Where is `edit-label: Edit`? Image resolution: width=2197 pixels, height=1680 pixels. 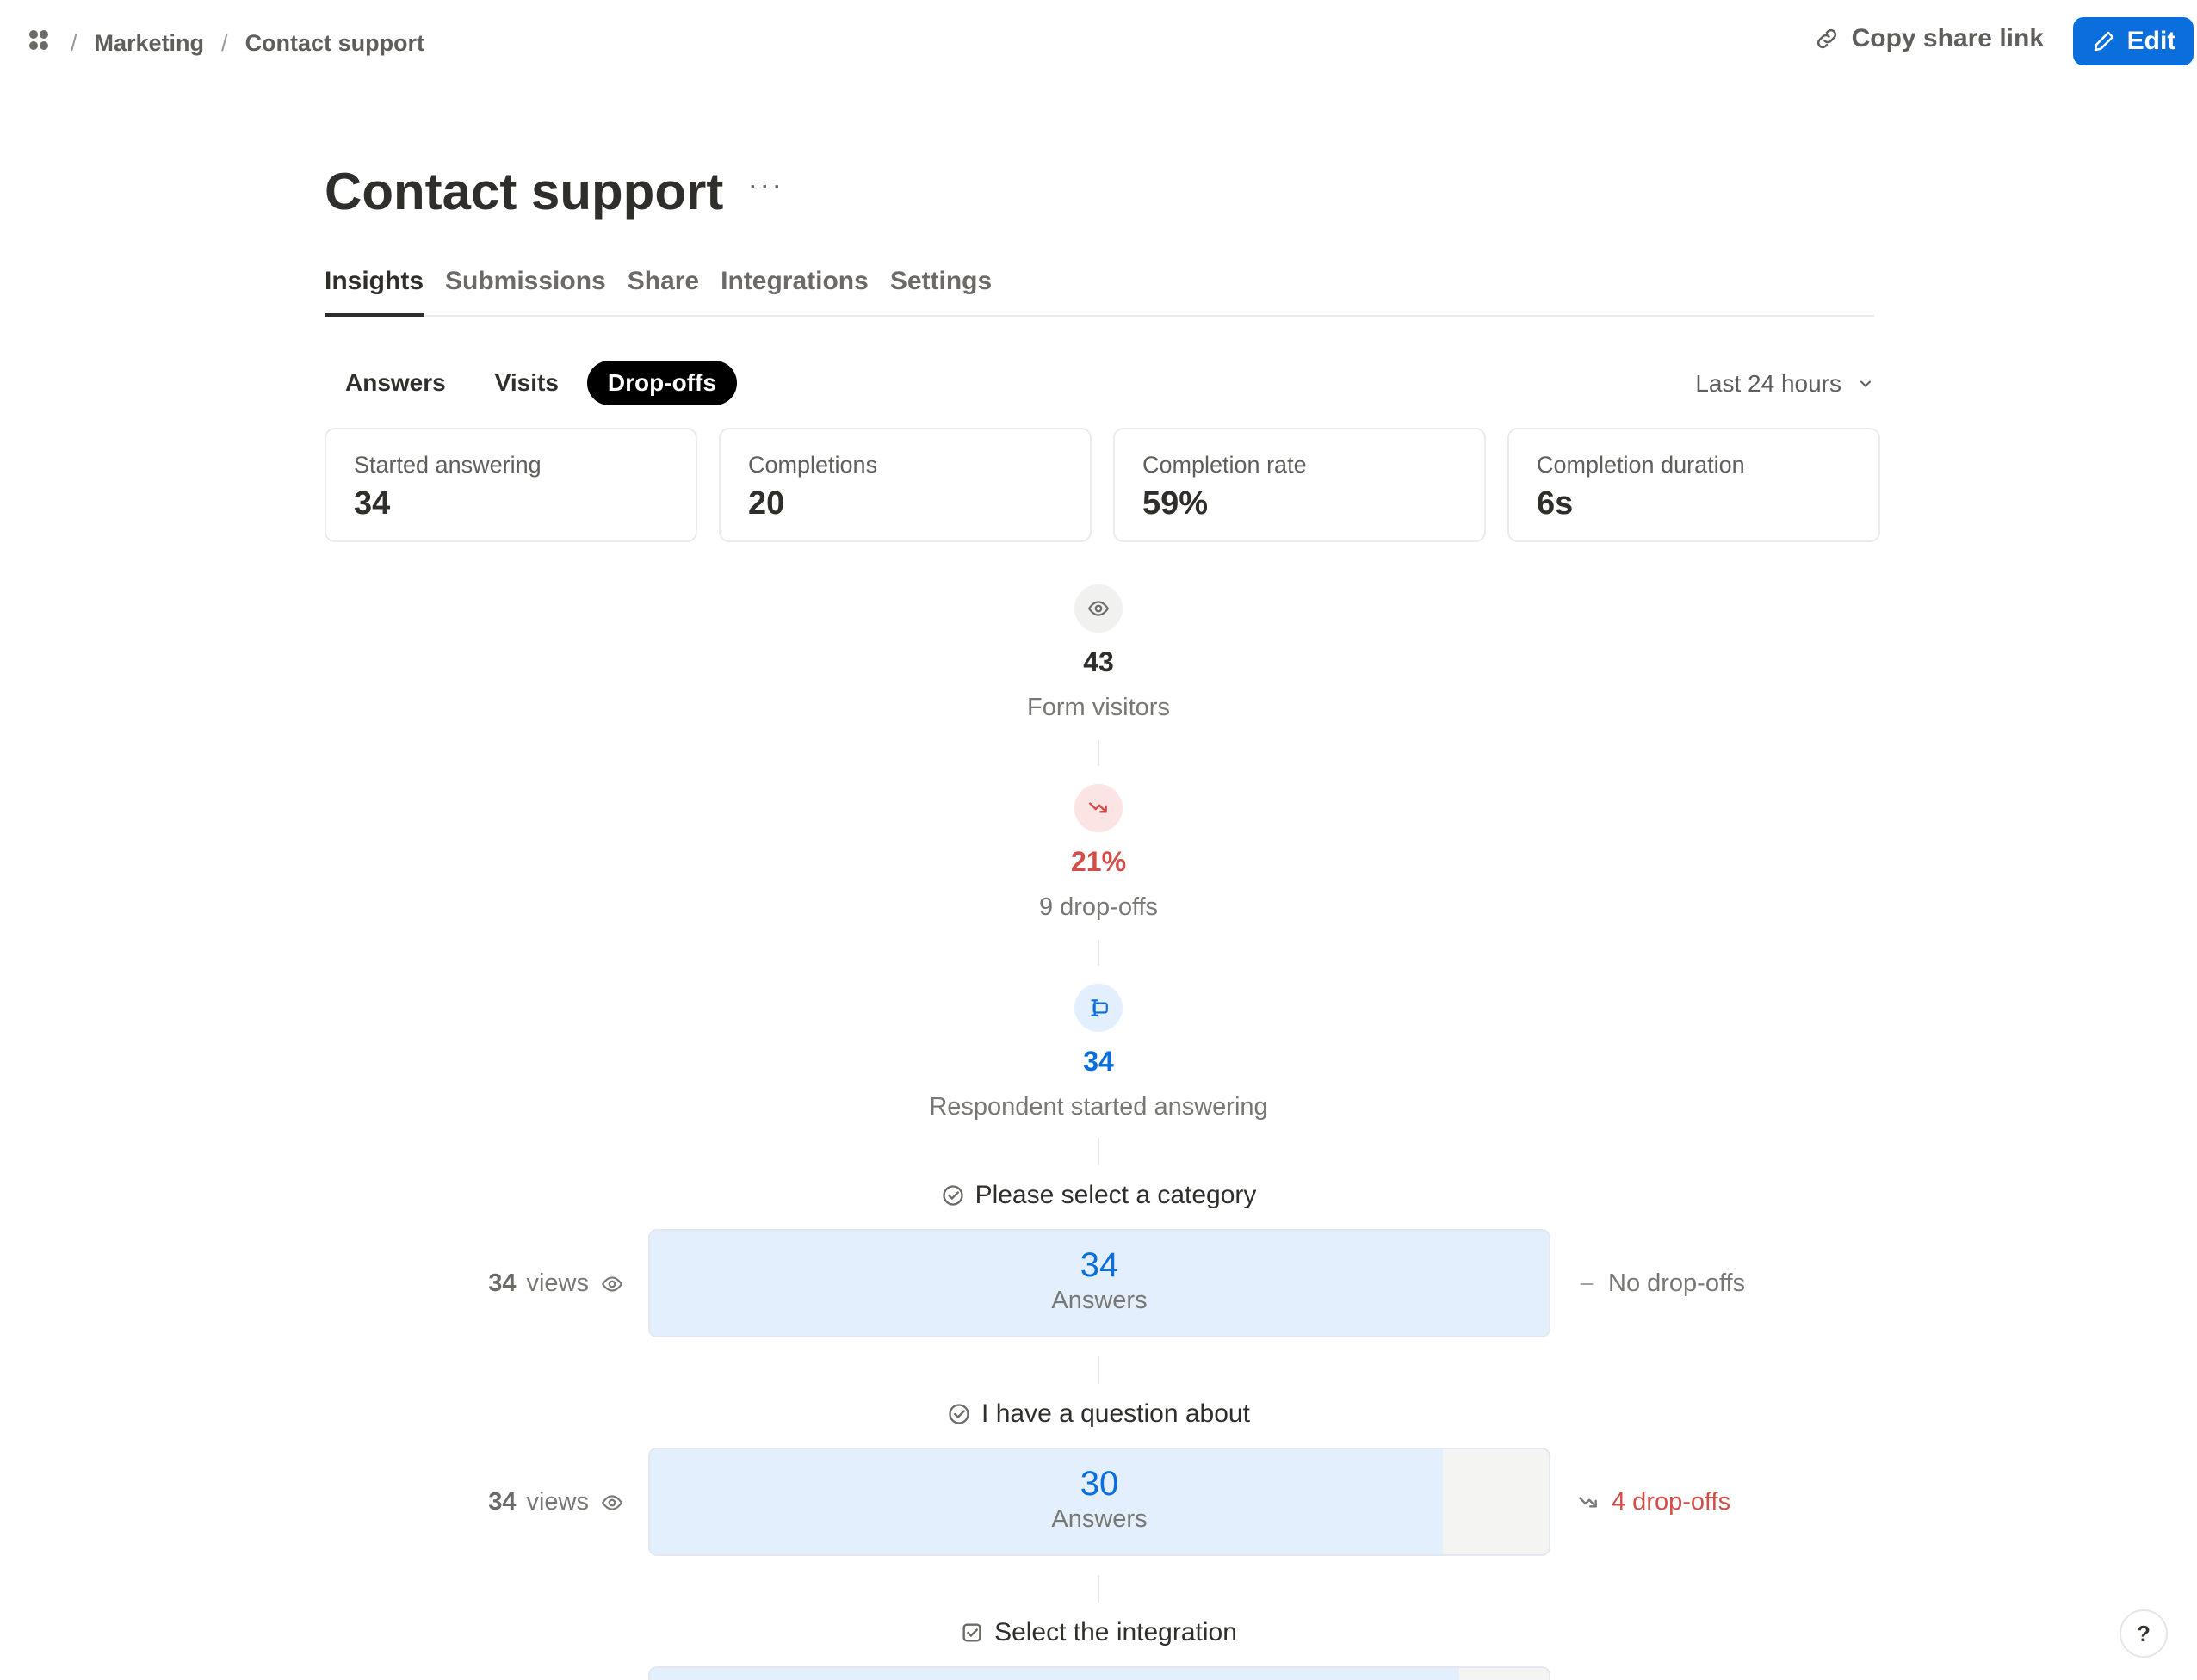
edit-label: Edit is located at coordinates (2151, 41).